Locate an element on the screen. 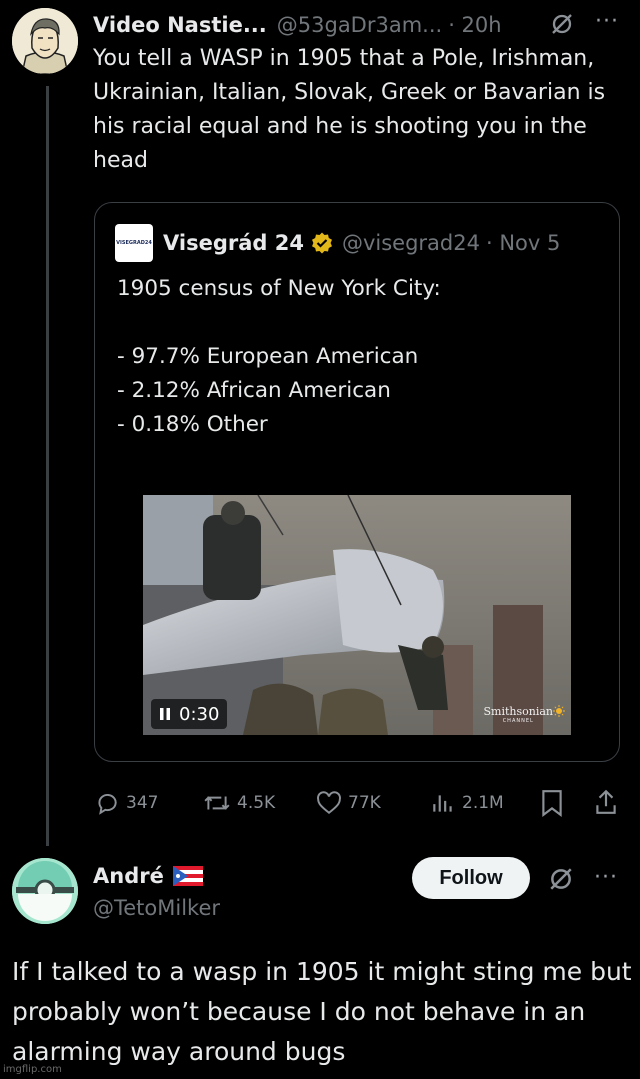 The image size is (640, 1079). like-button: 77K is located at coordinates (348, 803).